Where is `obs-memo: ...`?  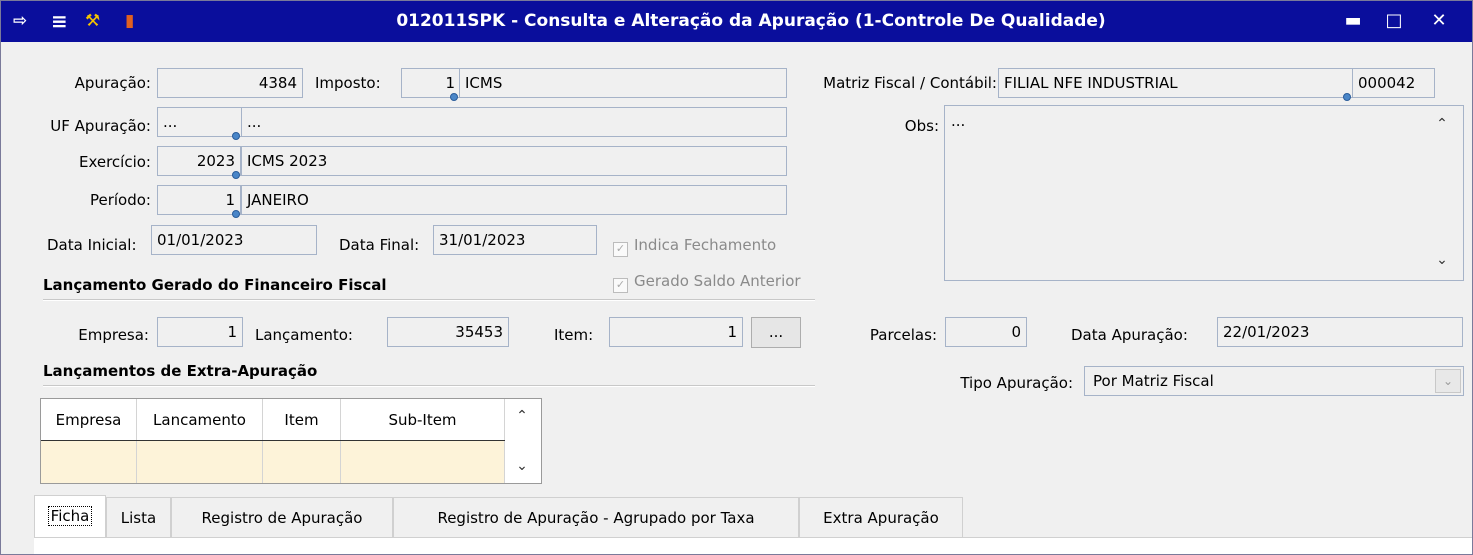
obs-memo: ... is located at coordinates (1204, 193).